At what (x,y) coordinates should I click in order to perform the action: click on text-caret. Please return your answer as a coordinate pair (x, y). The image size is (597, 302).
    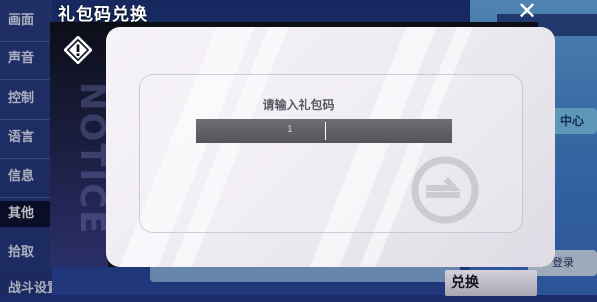
    Looking at the image, I should click on (325, 131).